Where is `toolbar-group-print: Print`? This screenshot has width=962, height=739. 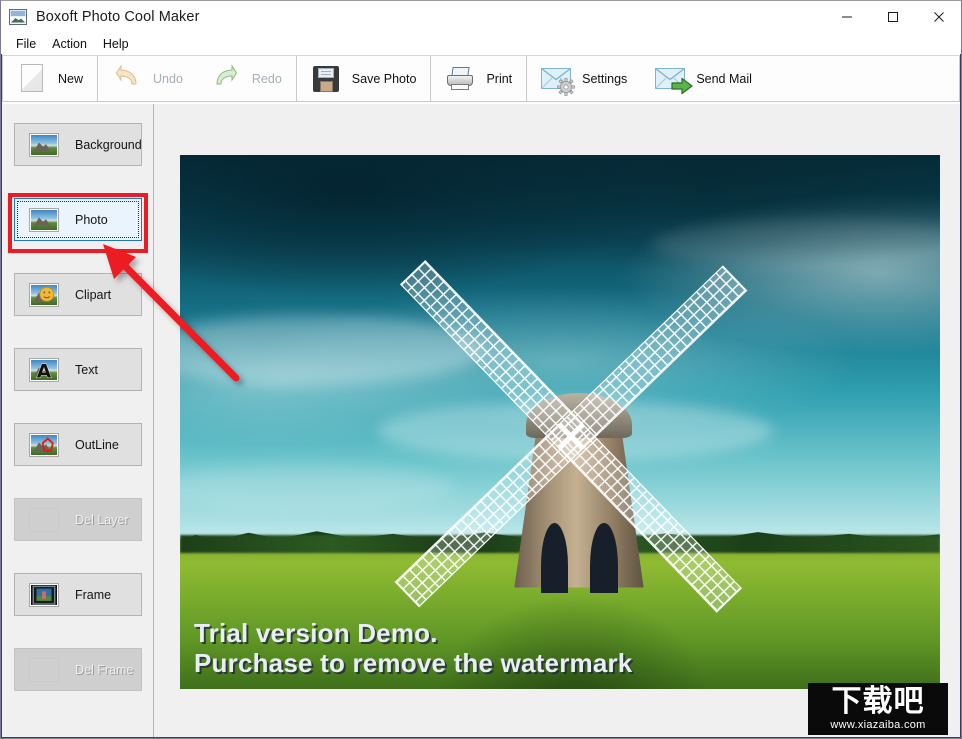 toolbar-group-print: Print is located at coordinates (479, 78).